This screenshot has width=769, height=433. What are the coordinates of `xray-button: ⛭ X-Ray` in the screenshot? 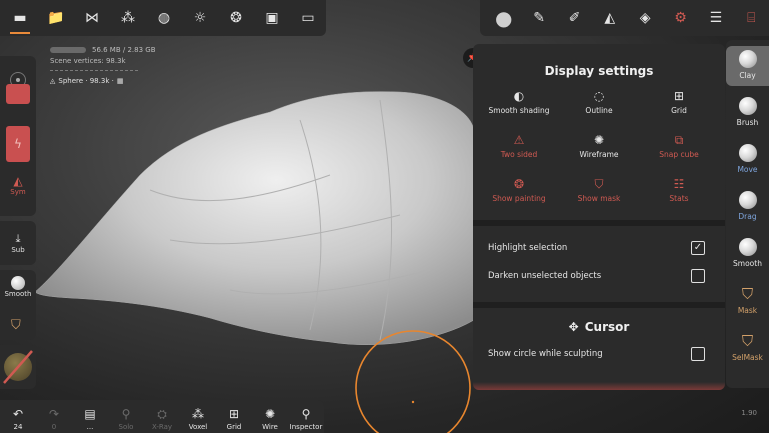 It's located at (162, 416).